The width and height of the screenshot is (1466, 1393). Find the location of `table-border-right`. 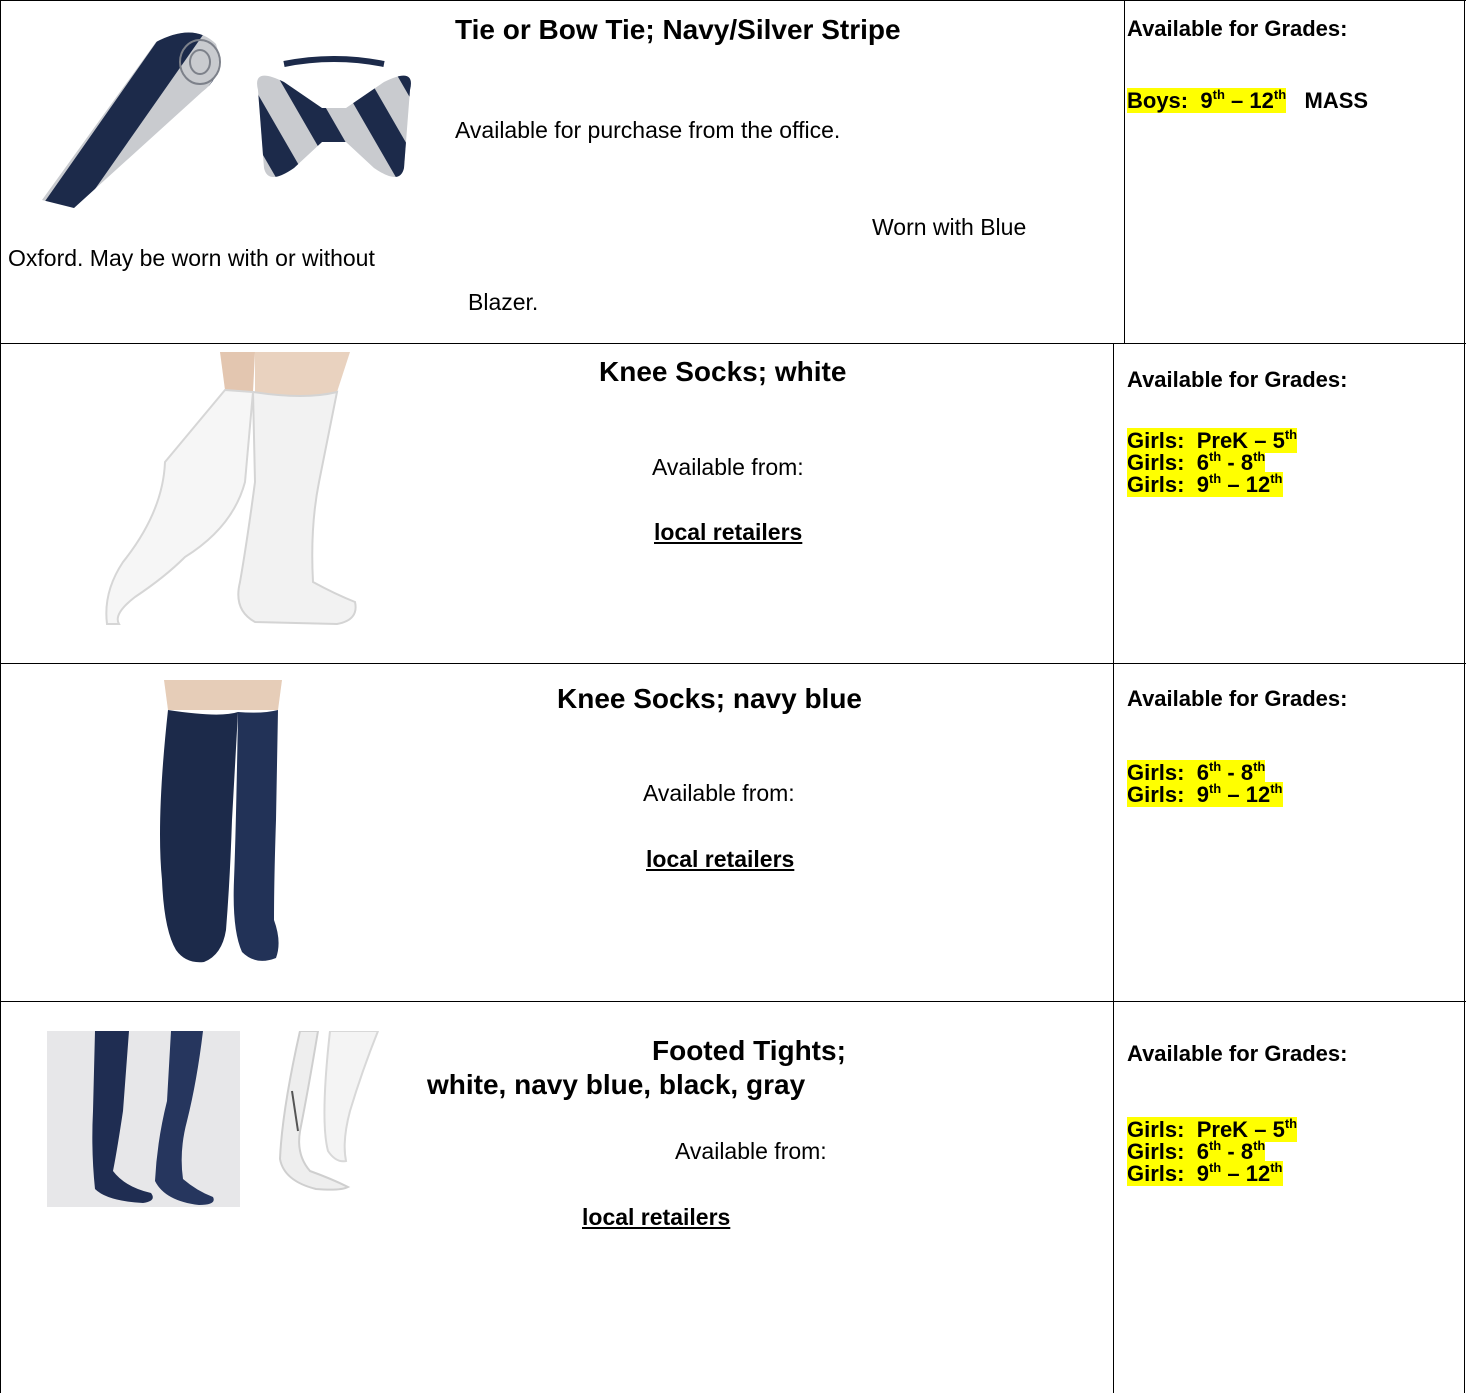

table-border-right is located at coordinates (1464, 696).